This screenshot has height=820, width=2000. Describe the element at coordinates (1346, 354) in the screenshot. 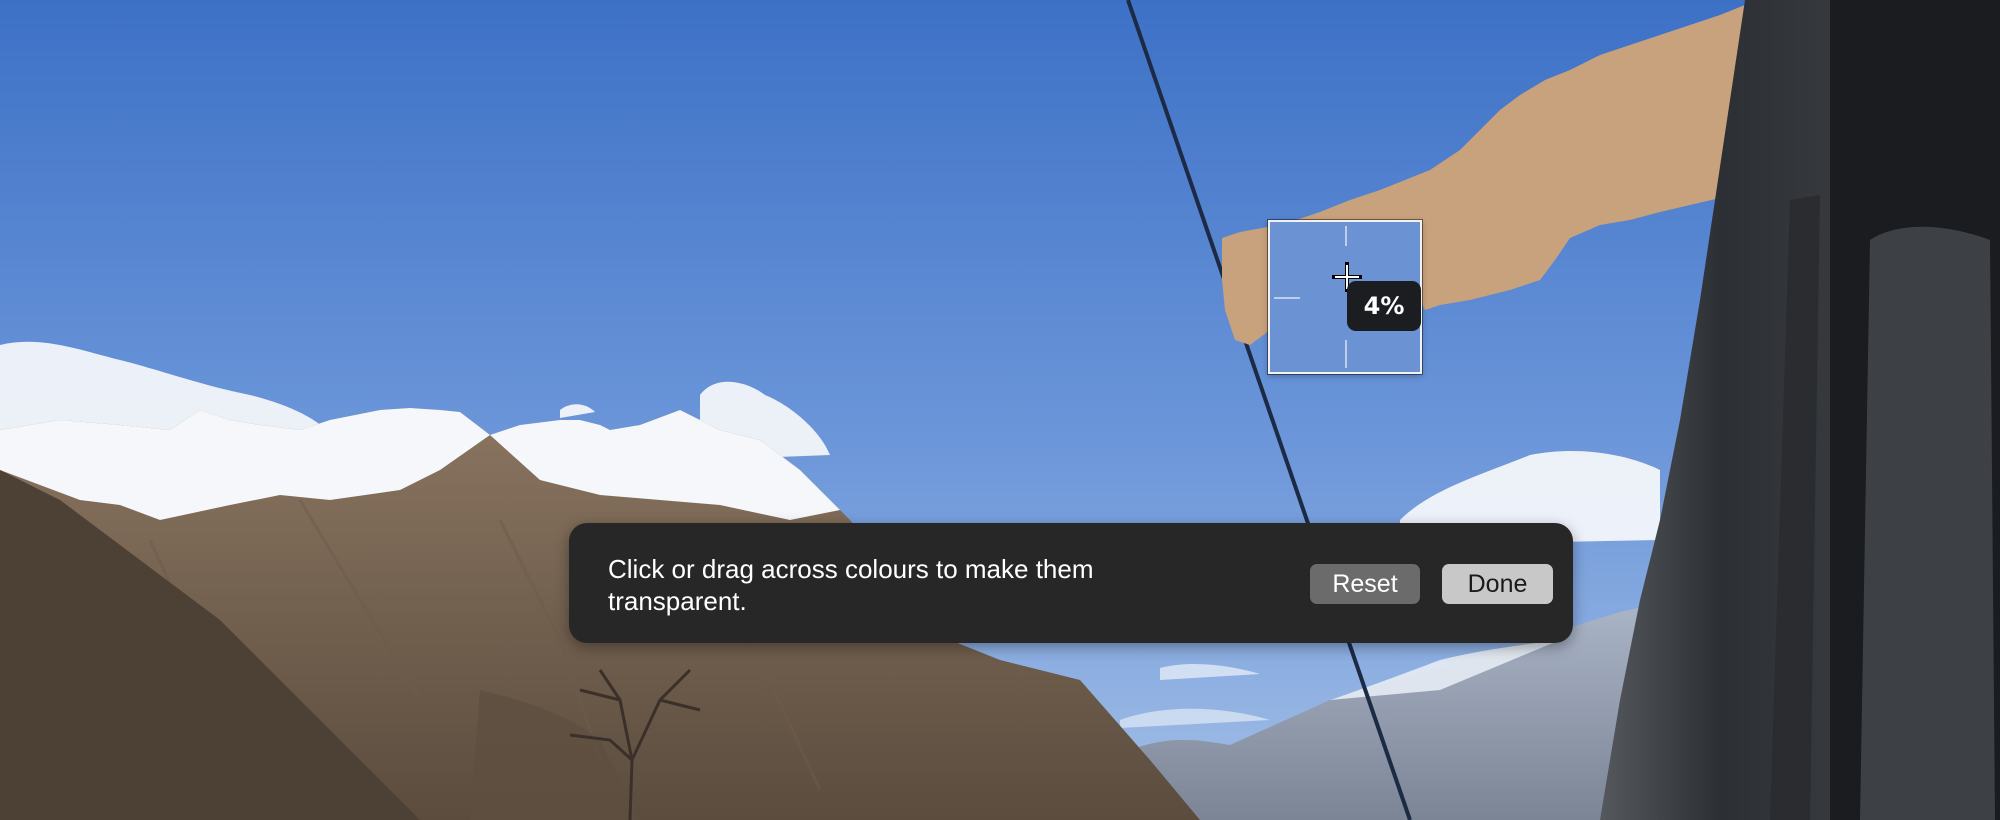

I see `loupe-crosshair-bottom` at that location.